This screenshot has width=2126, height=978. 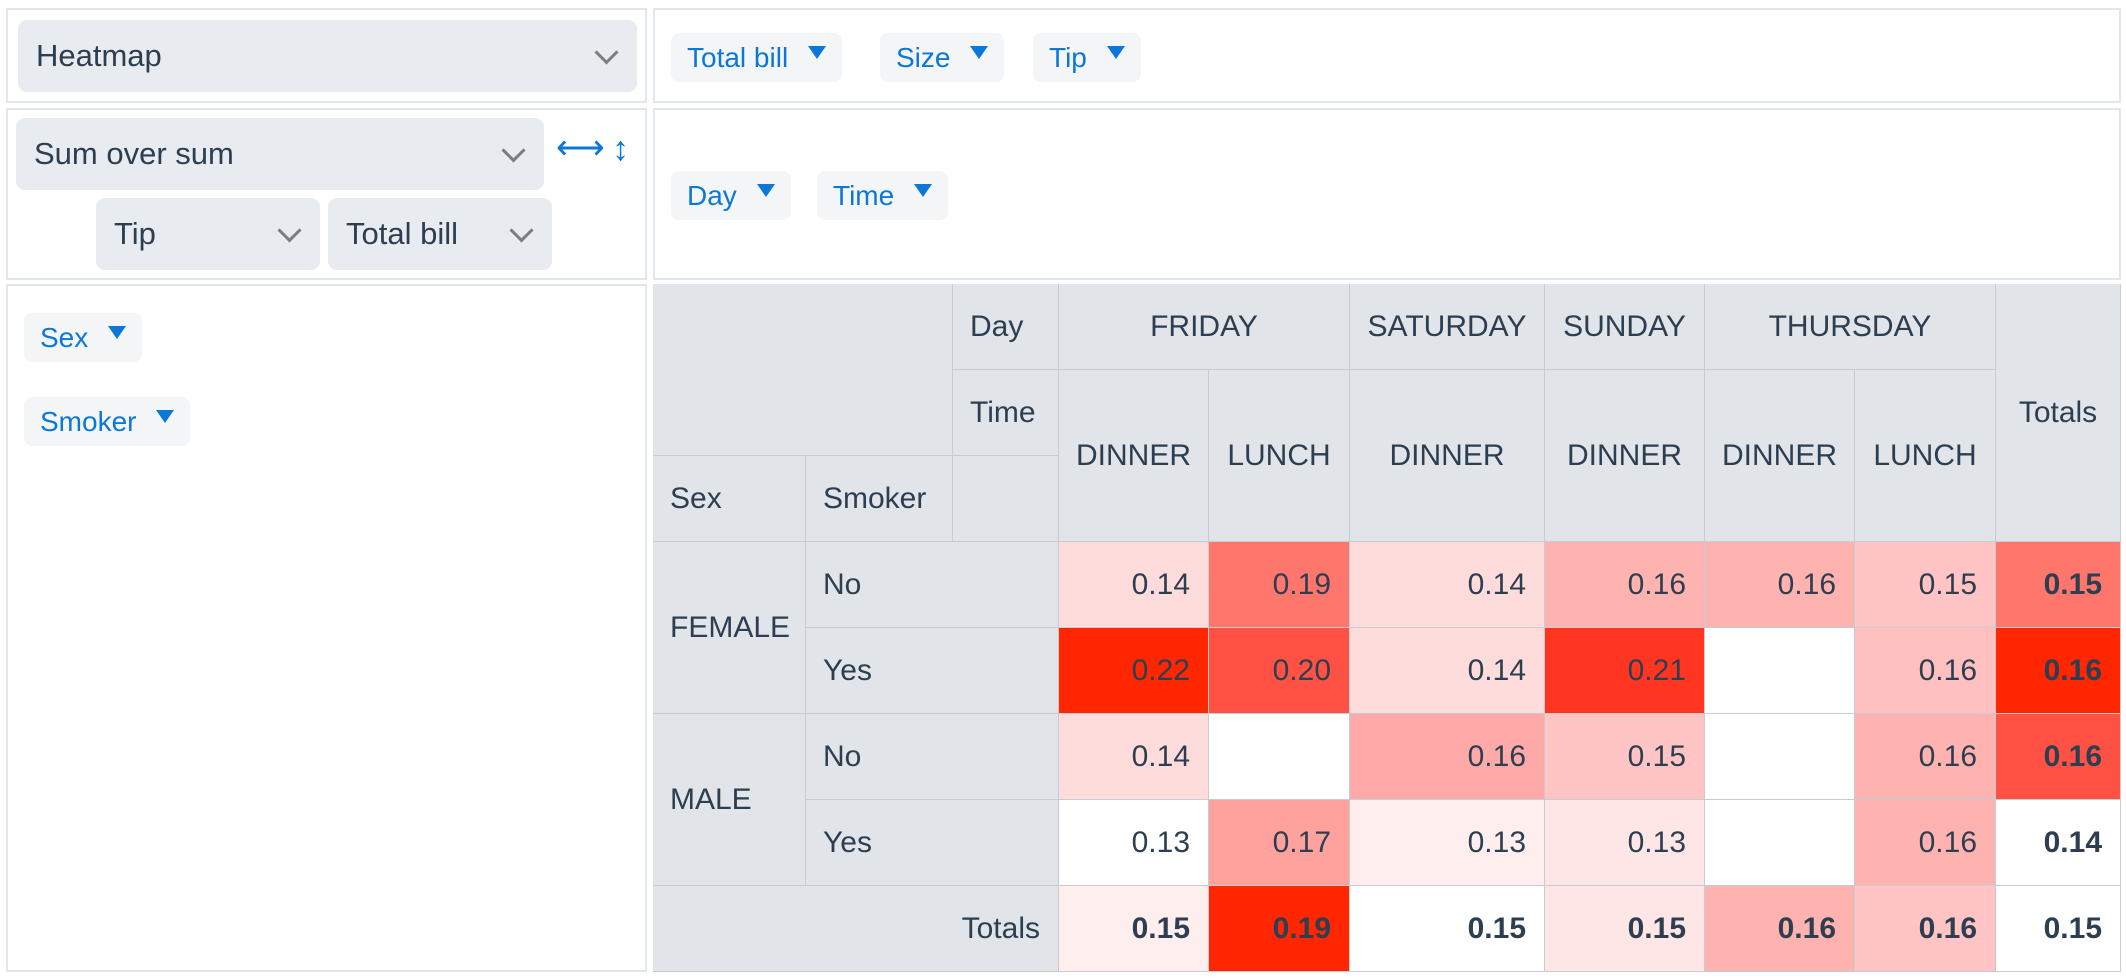 I want to click on attribute-pill-tip: Tip, so click(x=1087, y=57).